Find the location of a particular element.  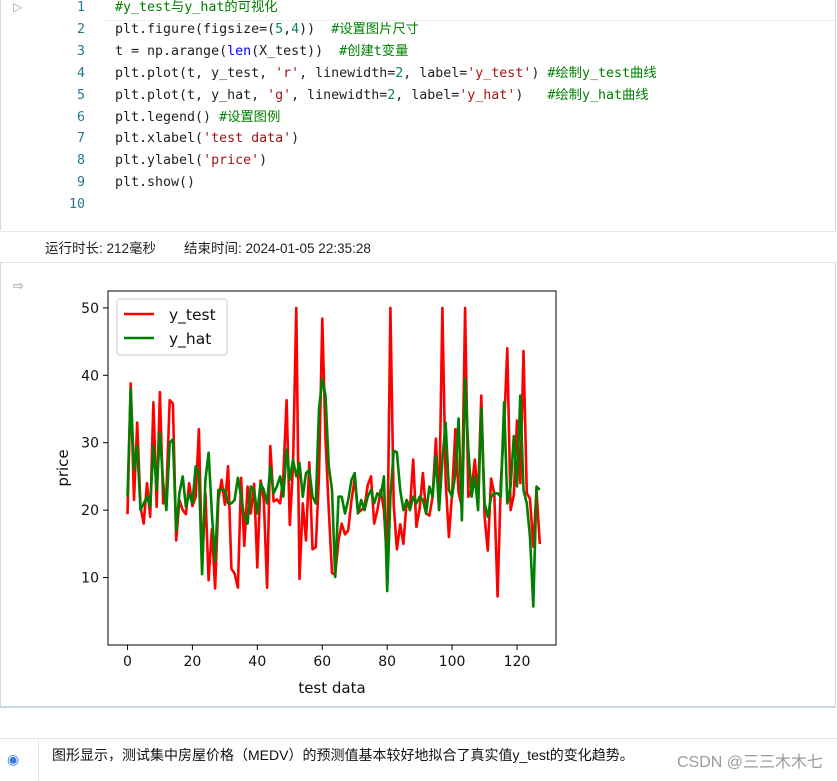

eye-icon: ◉ is located at coordinates (13, 760).